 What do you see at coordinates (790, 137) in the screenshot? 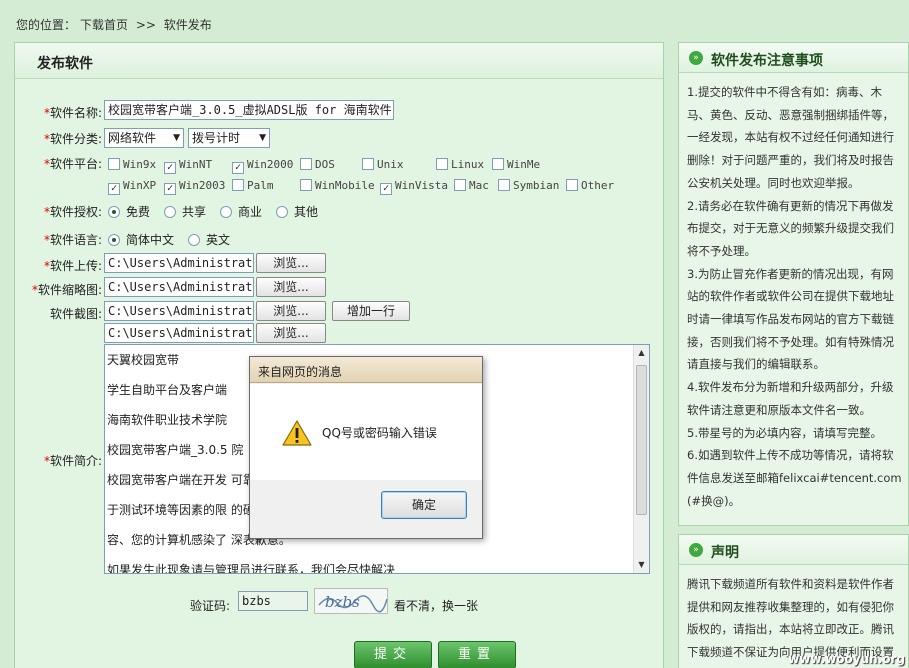
I see `notice-line: 一经发现，本站有权不过经任何通知进行` at bounding box center [790, 137].